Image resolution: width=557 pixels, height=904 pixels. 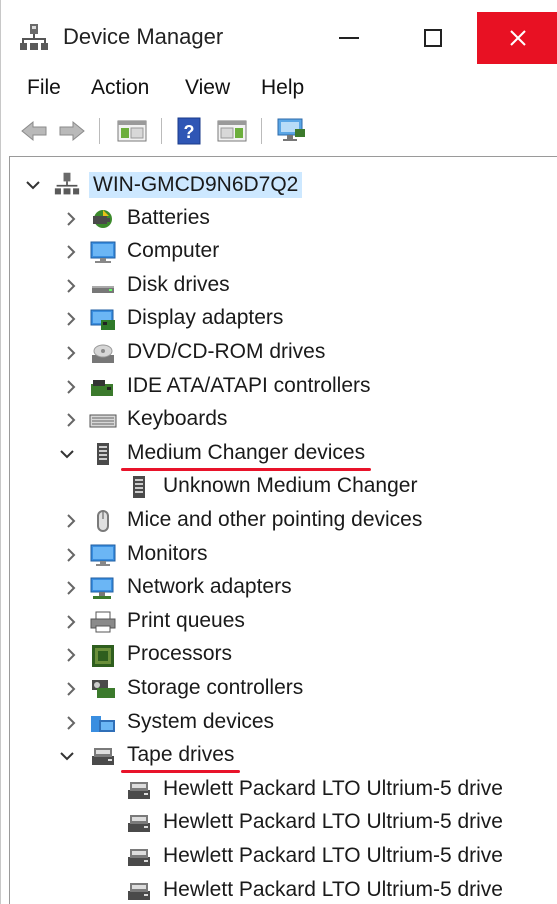 What do you see at coordinates (103, 252) in the screenshot?
I see `computer-icon` at bounding box center [103, 252].